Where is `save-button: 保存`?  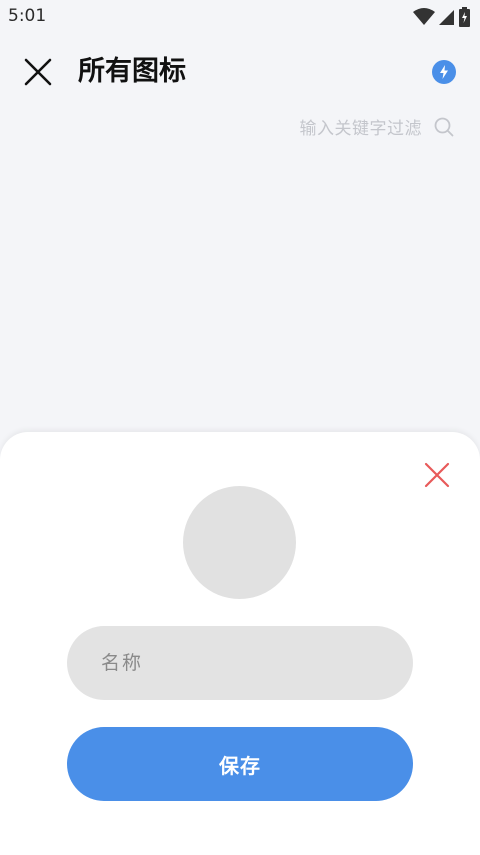
save-button: 保存 is located at coordinates (240, 764).